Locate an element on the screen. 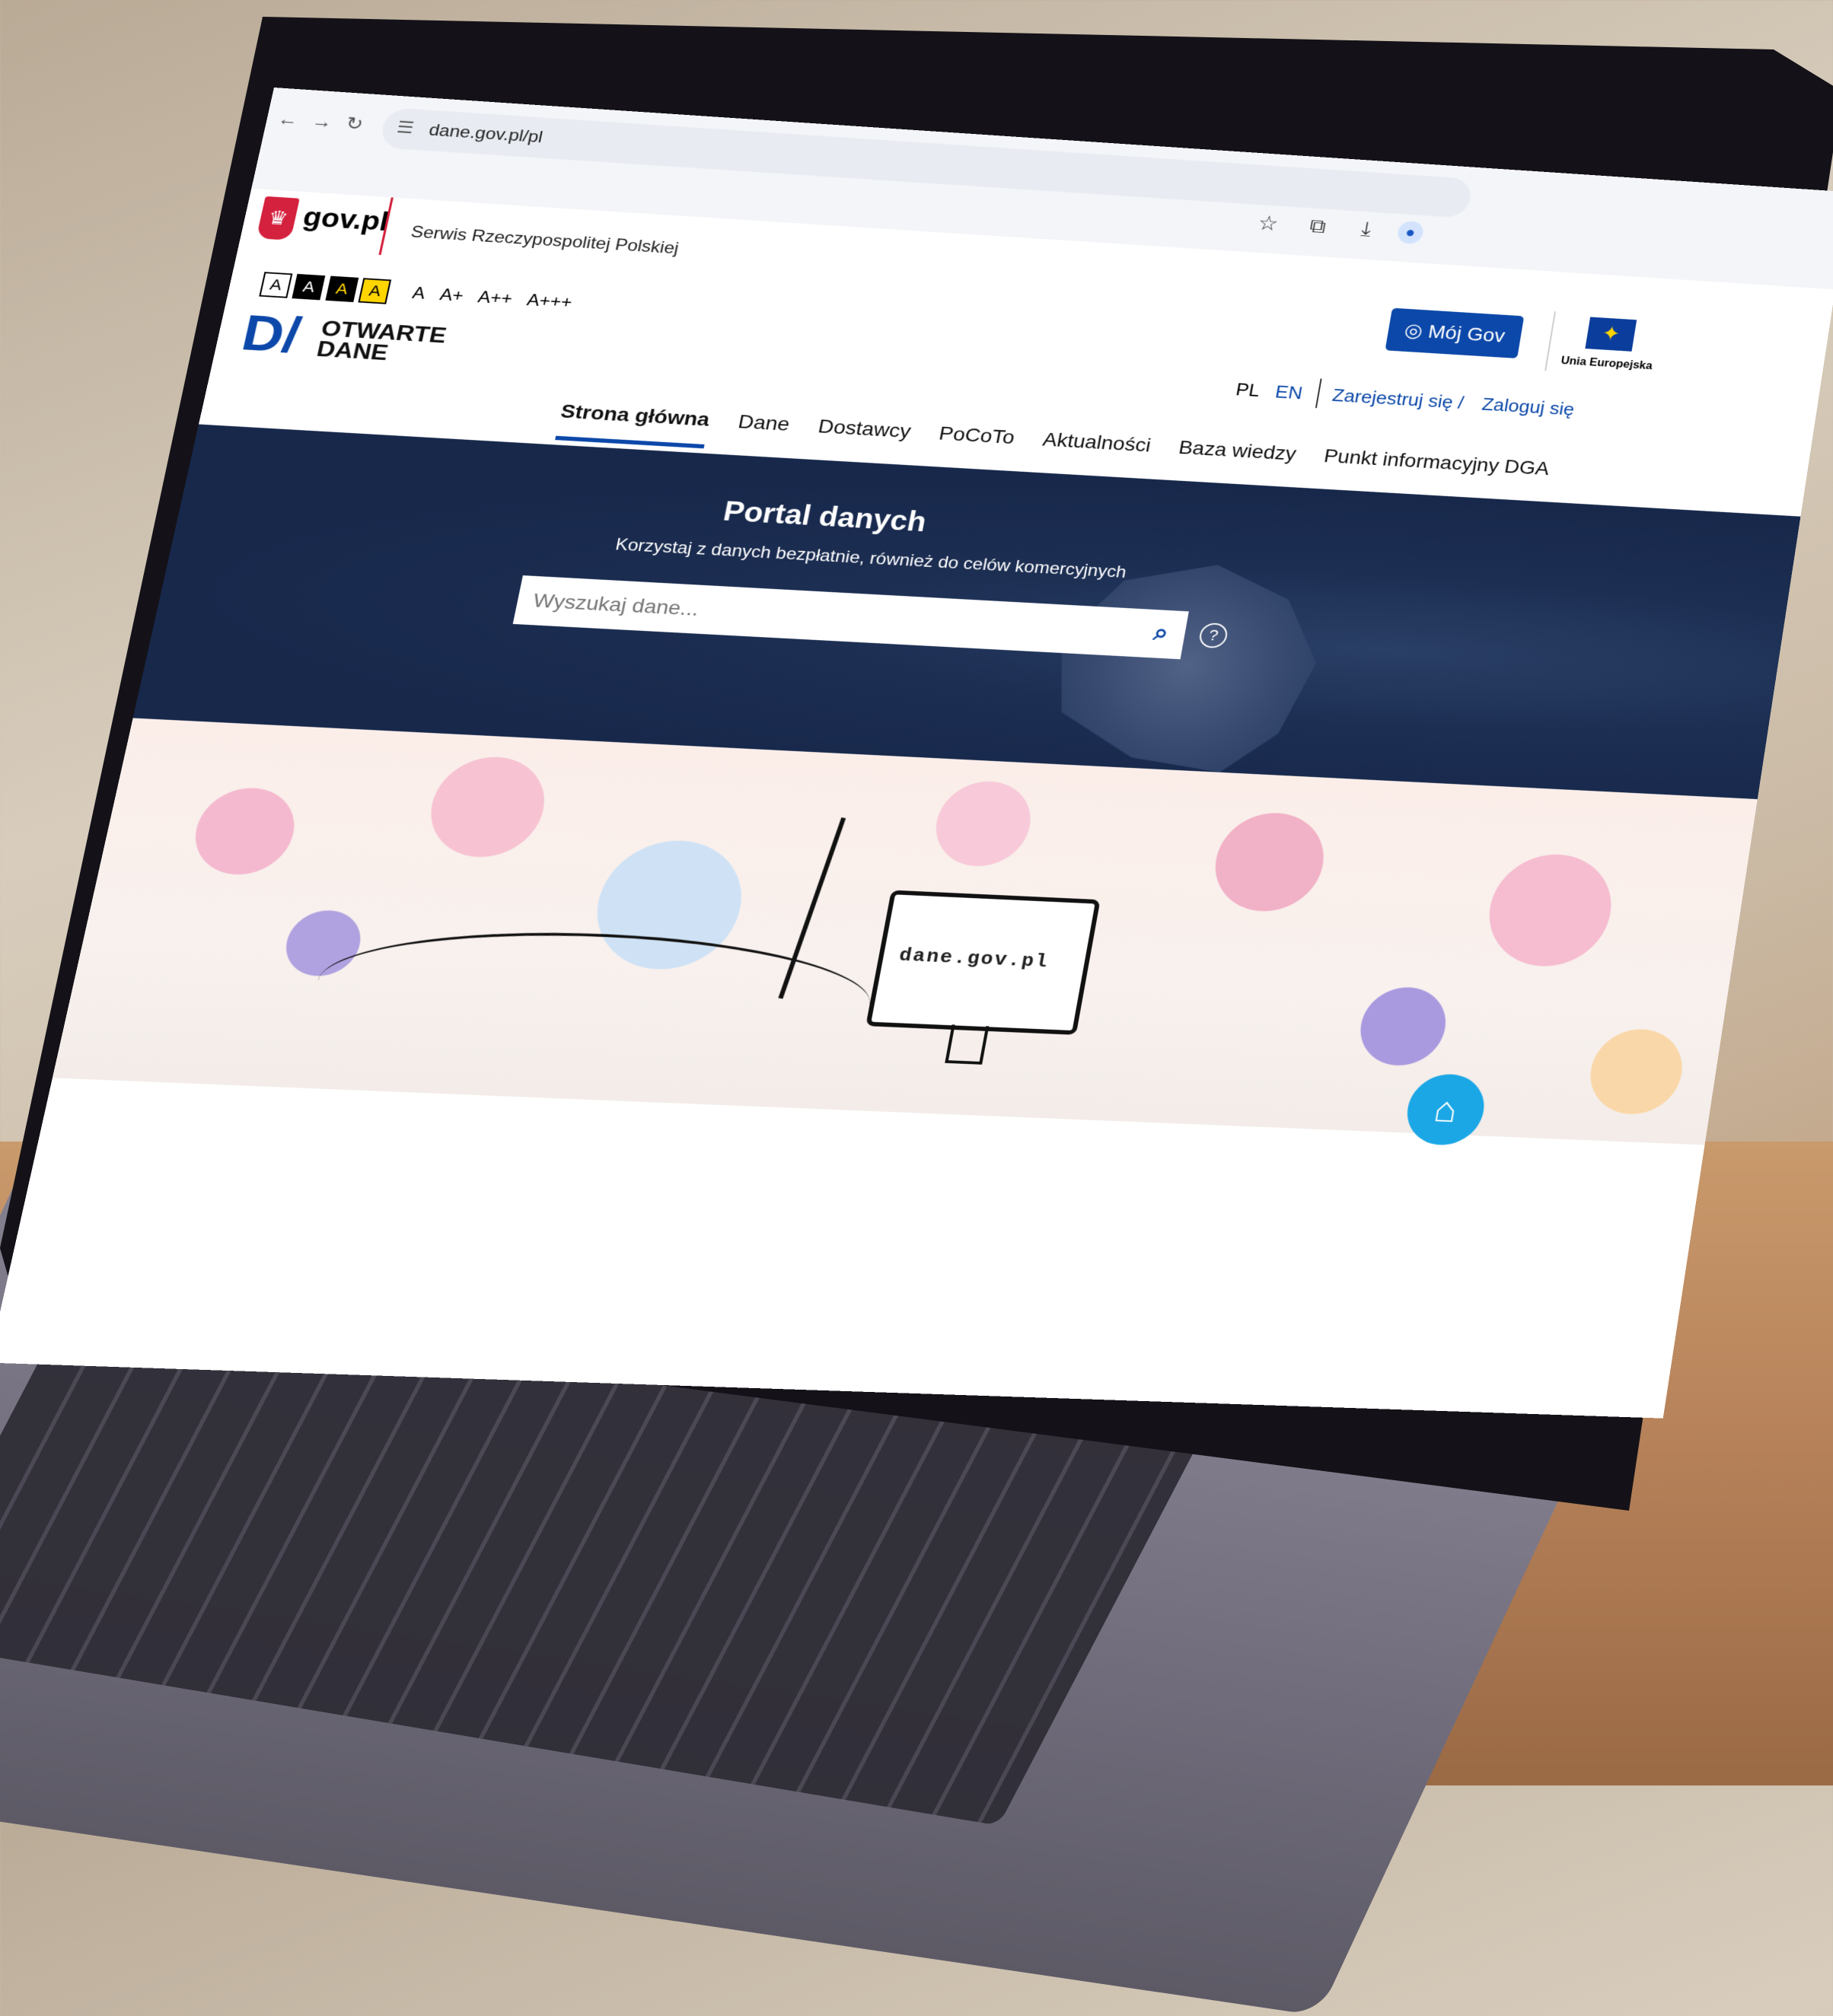 The width and height of the screenshot is (1833, 2016). lang-en-link: EN is located at coordinates (1289, 392).